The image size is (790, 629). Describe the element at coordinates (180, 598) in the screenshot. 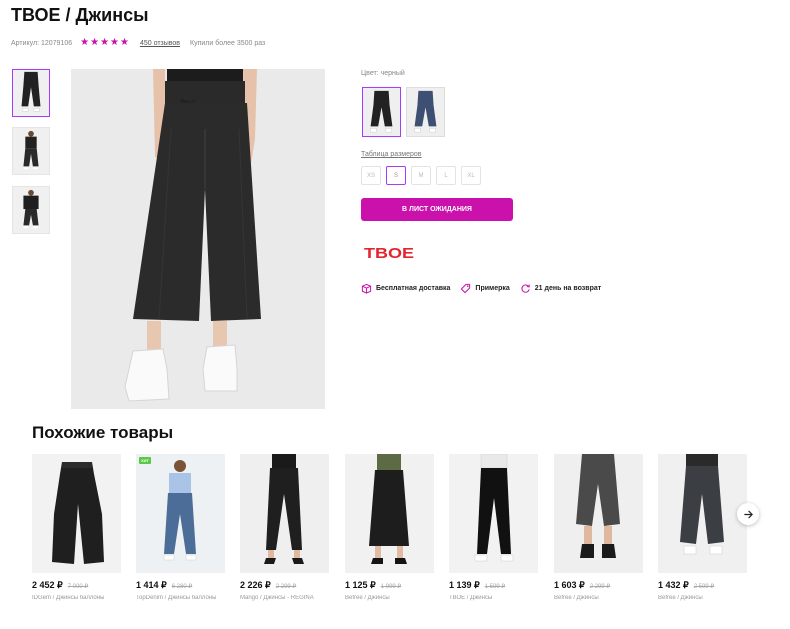

I see `product-name: TopDenim / Джинсы баллоны` at that location.